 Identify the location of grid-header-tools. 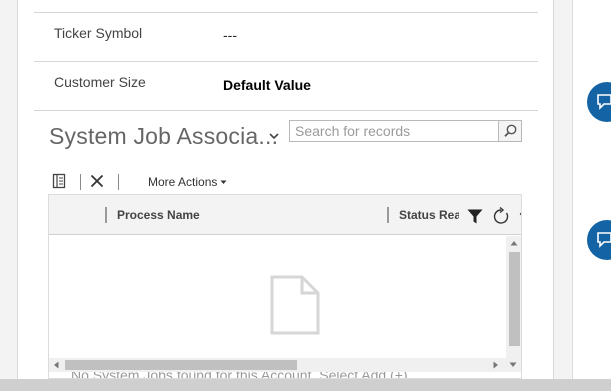
(490, 216).